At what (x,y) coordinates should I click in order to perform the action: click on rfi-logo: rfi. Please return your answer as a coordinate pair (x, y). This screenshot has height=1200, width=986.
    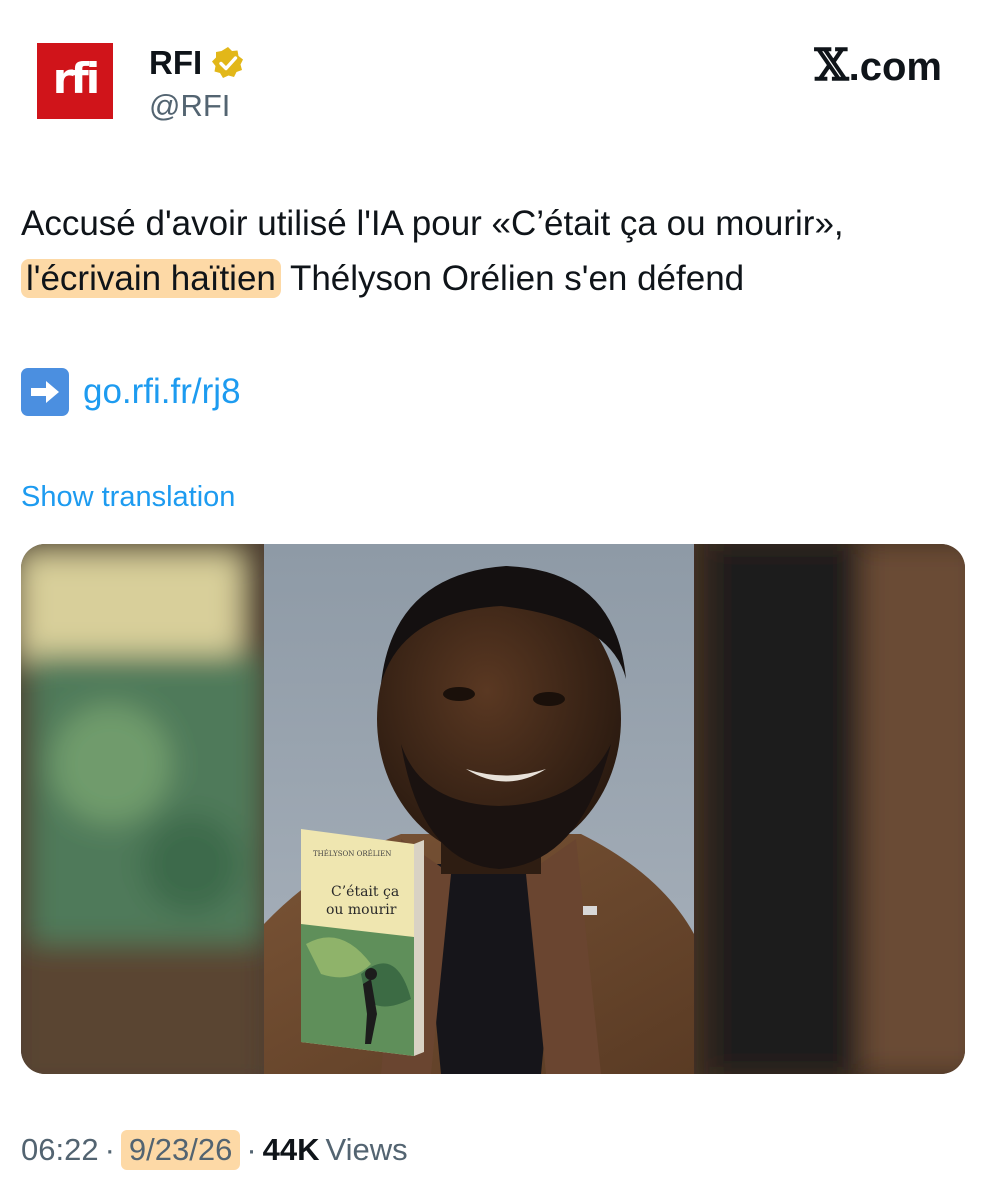
    Looking at the image, I should click on (75, 81).